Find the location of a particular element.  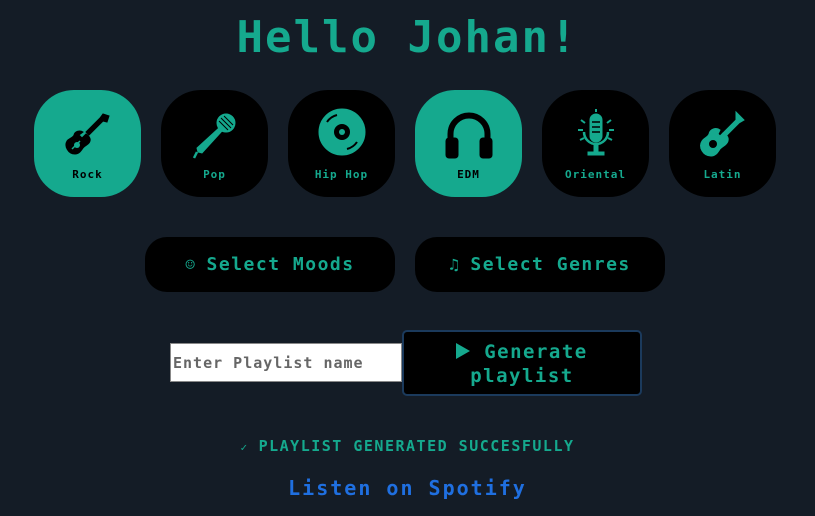

genre-latin-button: Latin is located at coordinates (722, 143).